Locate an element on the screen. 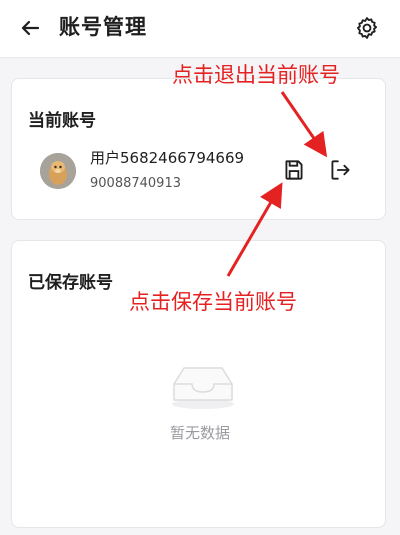 The image size is (400, 535). current-account-title: 当前账号 is located at coordinates (62, 121).